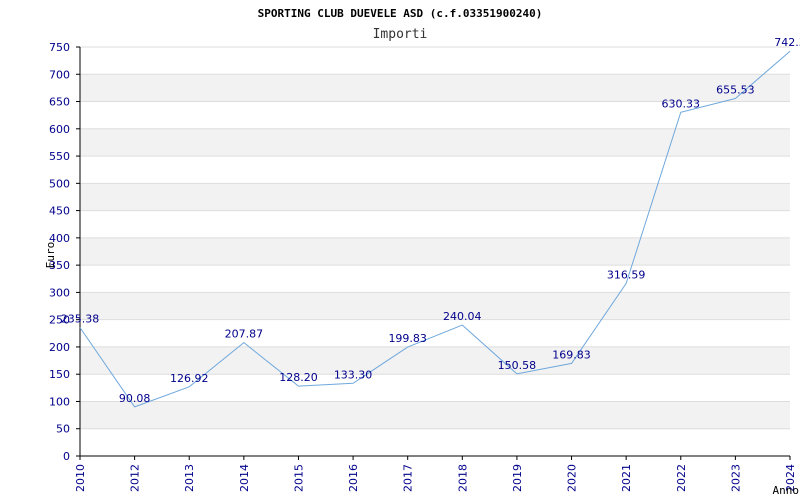 The image size is (800, 500). Describe the element at coordinates (59, 47) in the screenshot. I see `y-tick-label: 750` at that location.